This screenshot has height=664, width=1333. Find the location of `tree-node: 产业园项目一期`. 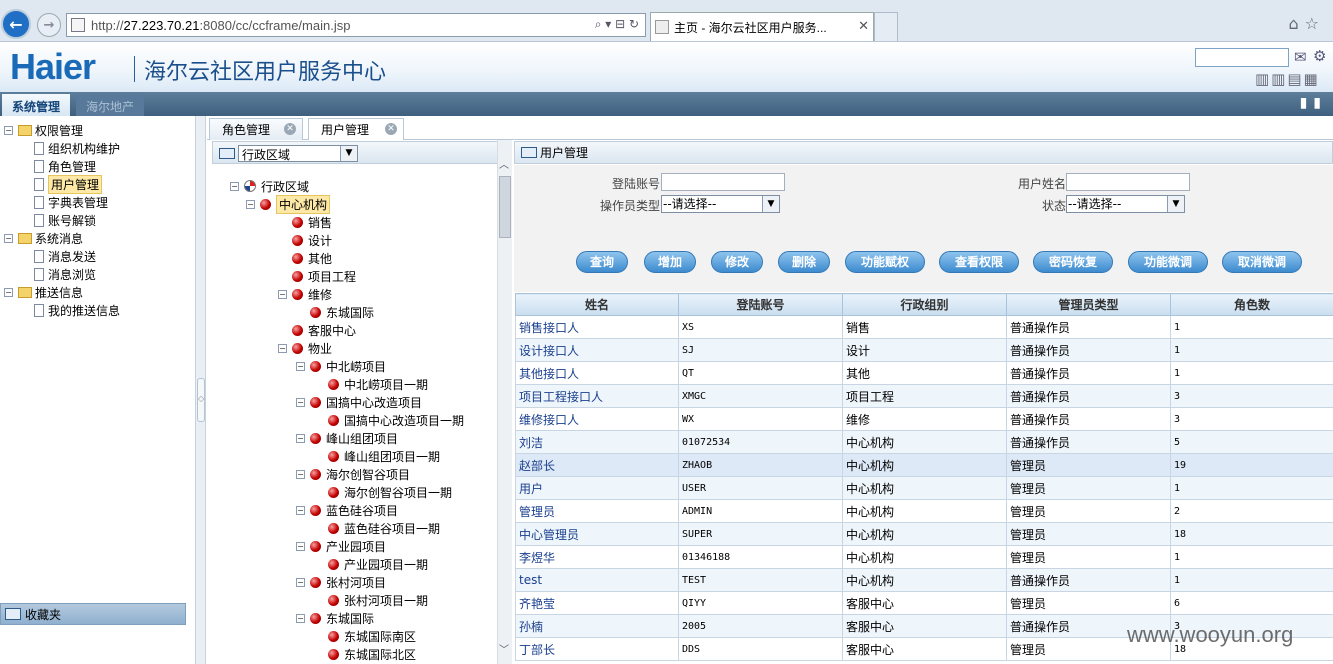

tree-node: 产业园项目一期 is located at coordinates (378, 564).